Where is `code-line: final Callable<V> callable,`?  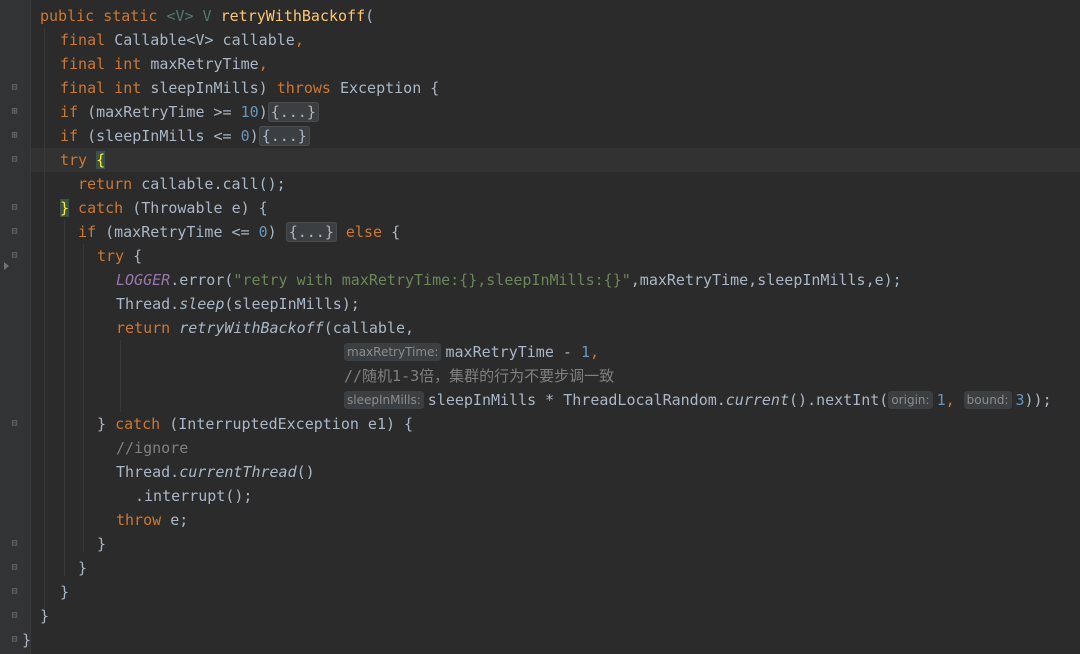
code-line: final Callable<V> callable, is located at coordinates (182, 40).